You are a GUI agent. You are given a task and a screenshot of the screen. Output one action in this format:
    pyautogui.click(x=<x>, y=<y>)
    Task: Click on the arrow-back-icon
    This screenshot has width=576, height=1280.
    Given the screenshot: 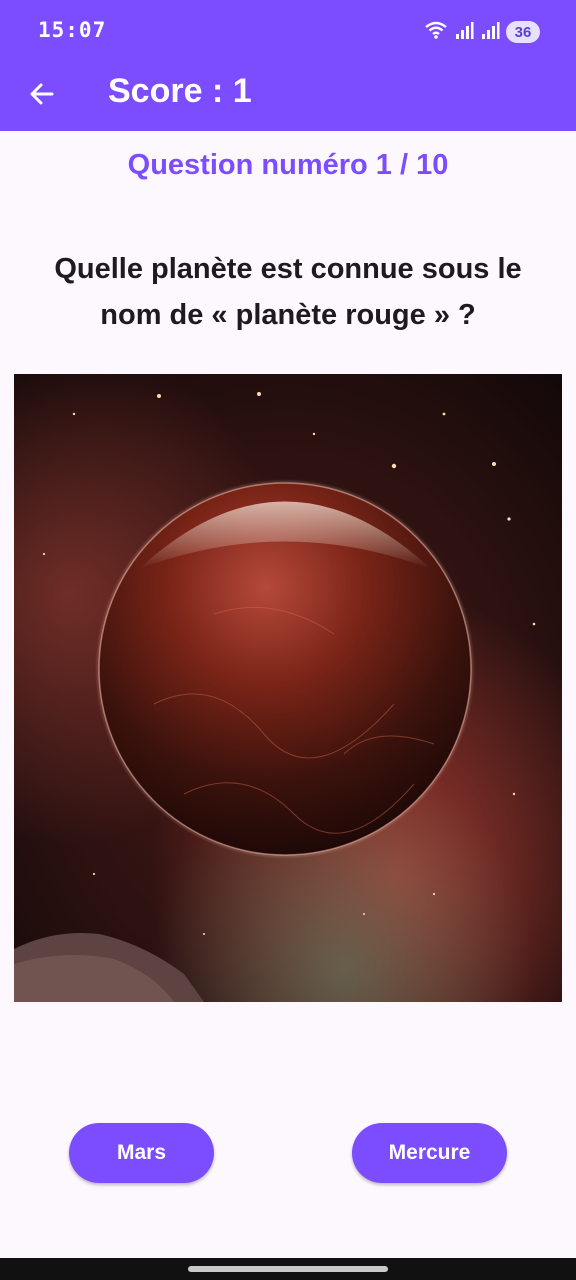 What is the action you would take?
    pyautogui.click(x=42, y=96)
    